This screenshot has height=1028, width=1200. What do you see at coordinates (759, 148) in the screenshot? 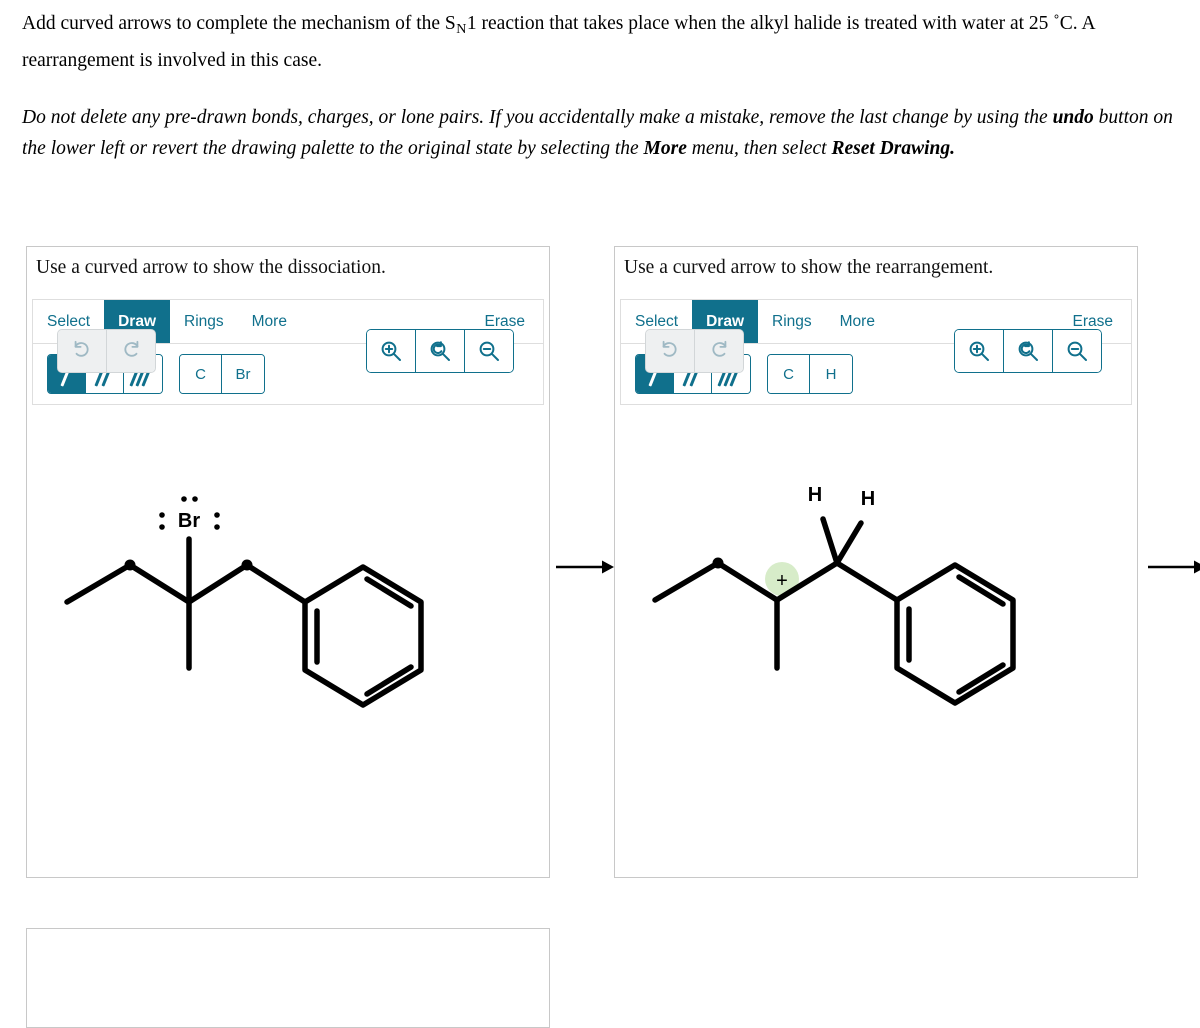
I see `prompt-note-part3: menu, then select` at bounding box center [759, 148].